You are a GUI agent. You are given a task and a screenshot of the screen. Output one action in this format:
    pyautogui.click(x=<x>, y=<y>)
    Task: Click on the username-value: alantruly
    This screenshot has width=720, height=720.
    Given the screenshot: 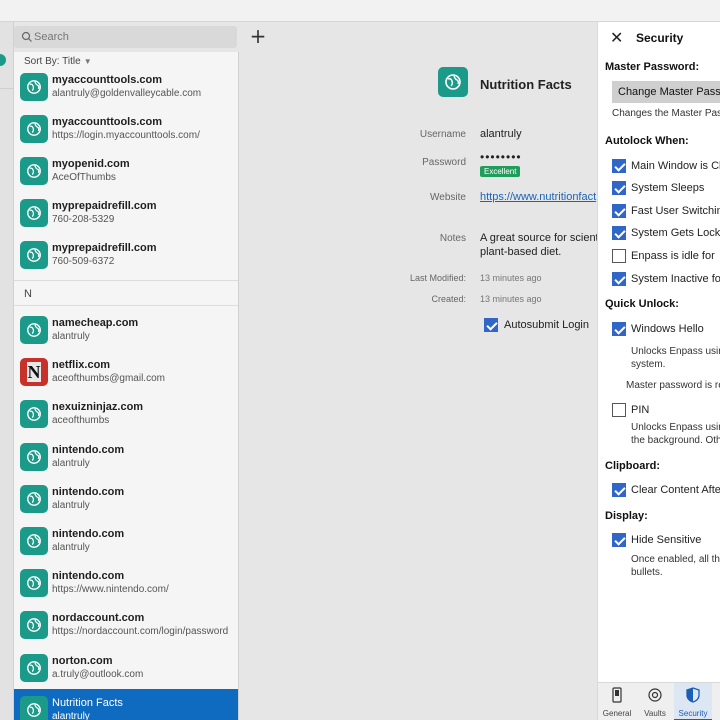 What is the action you would take?
    pyautogui.click(x=501, y=134)
    